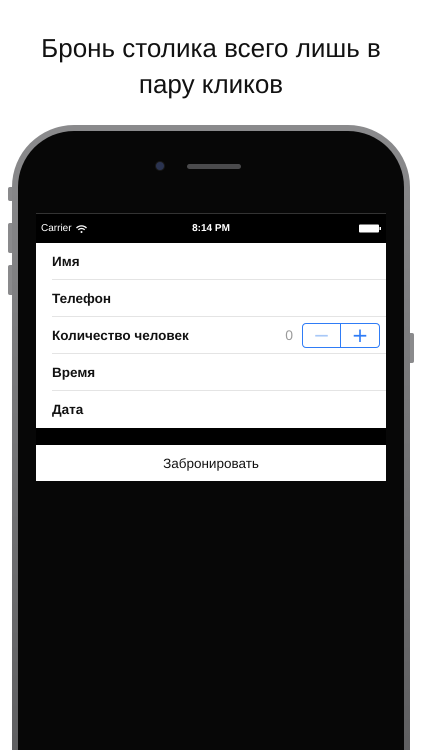  What do you see at coordinates (216, 261) in the screenshot?
I see `field-label: Имя` at bounding box center [216, 261].